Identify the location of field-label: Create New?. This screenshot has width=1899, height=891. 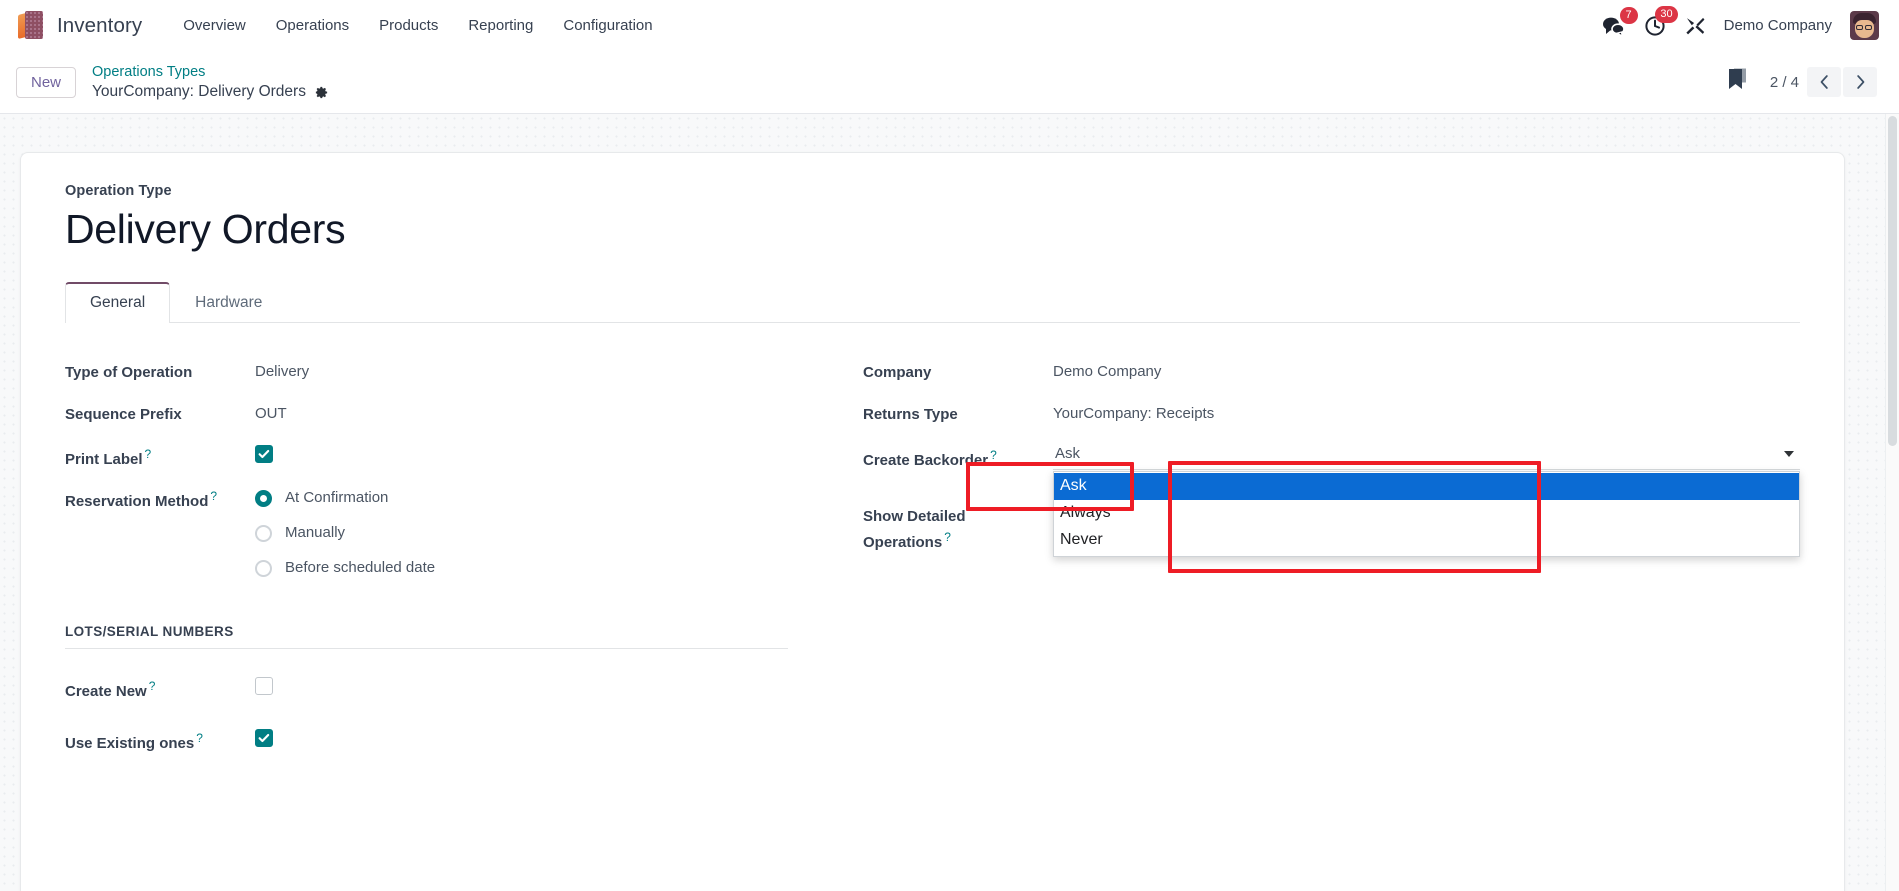
(160, 687).